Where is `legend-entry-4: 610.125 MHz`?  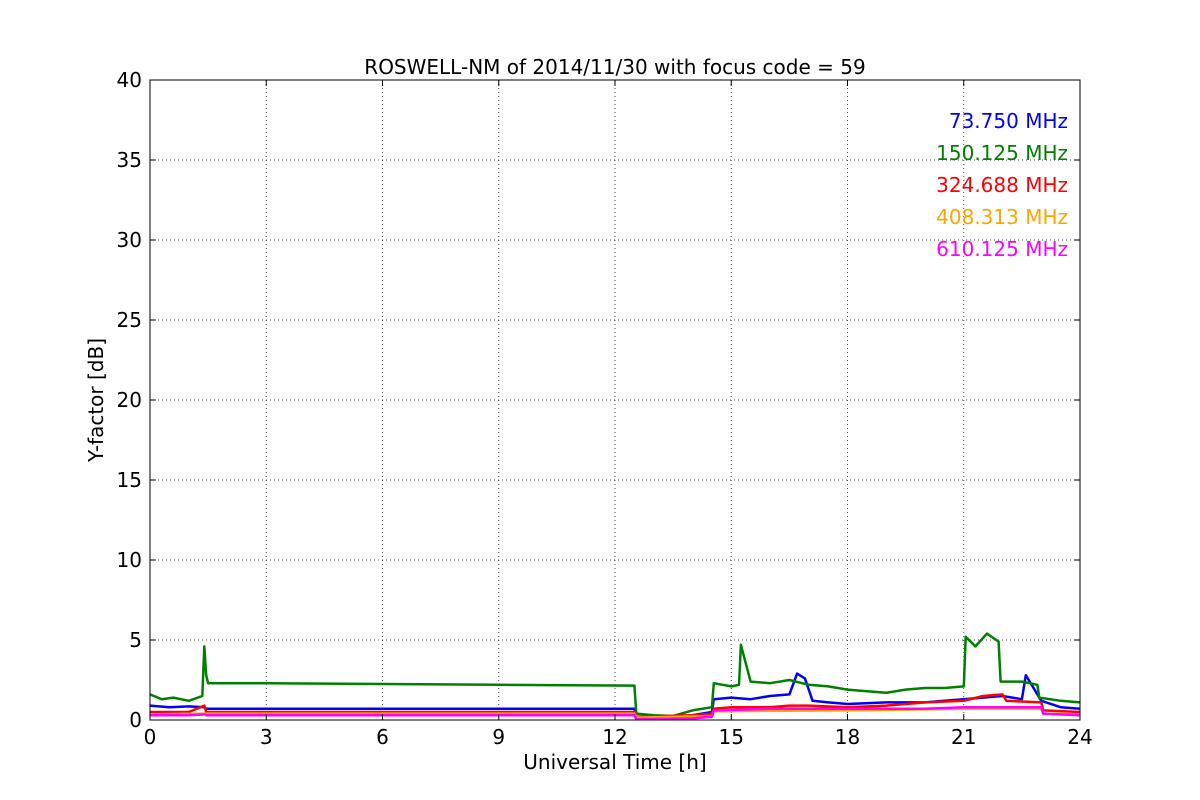 legend-entry-4: 610.125 MHz is located at coordinates (1002, 249).